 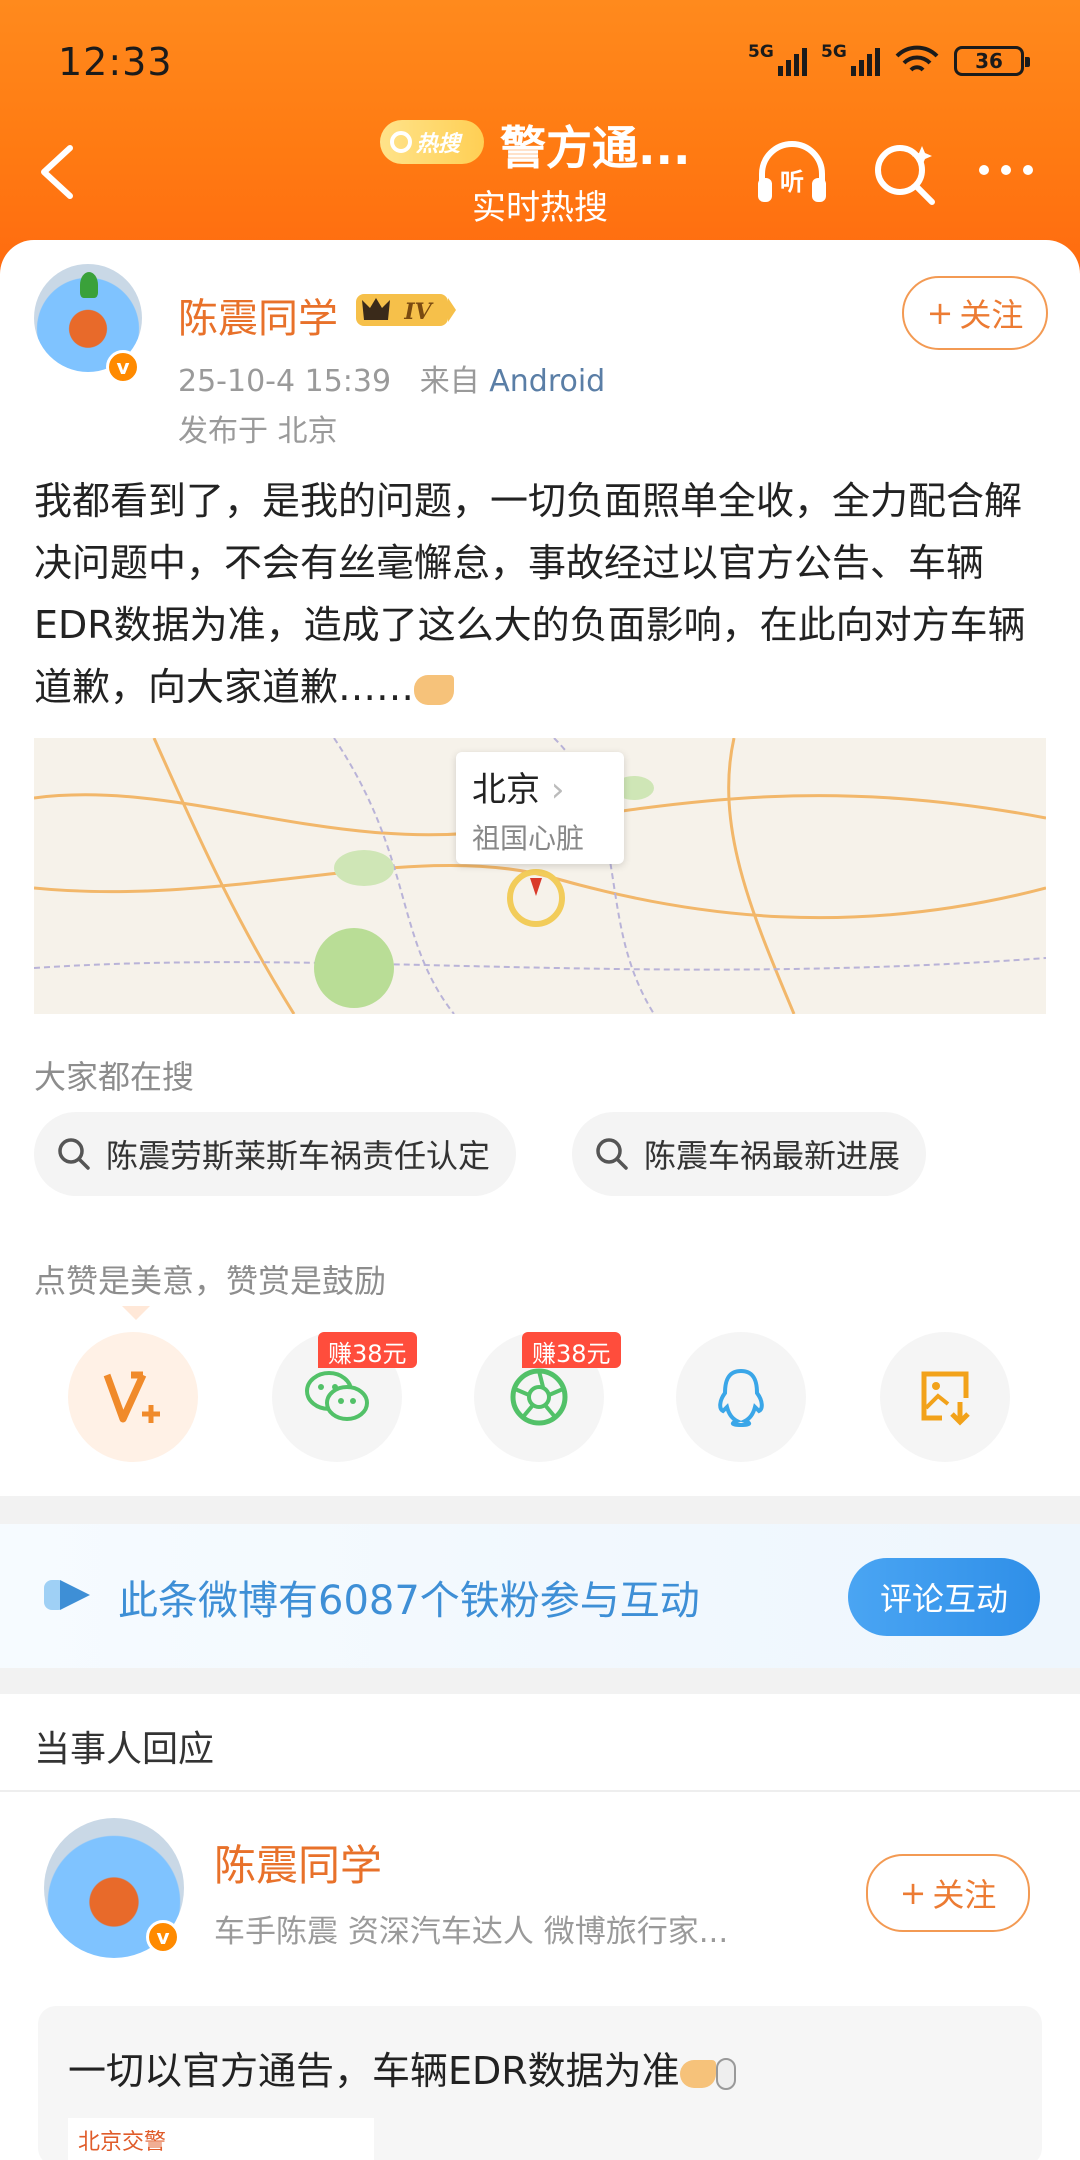 I want to click on moments-icon, so click(x=539, y=1397).